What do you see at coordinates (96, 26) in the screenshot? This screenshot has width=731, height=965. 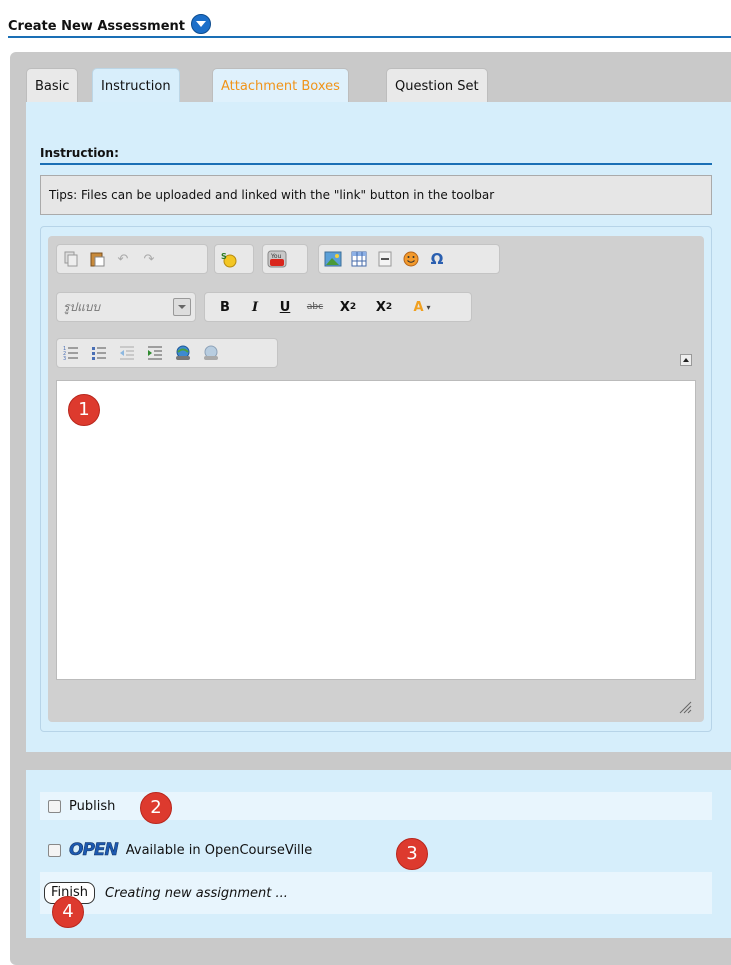 I see `page-title-text: Create New Assessment` at bounding box center [96, 26].